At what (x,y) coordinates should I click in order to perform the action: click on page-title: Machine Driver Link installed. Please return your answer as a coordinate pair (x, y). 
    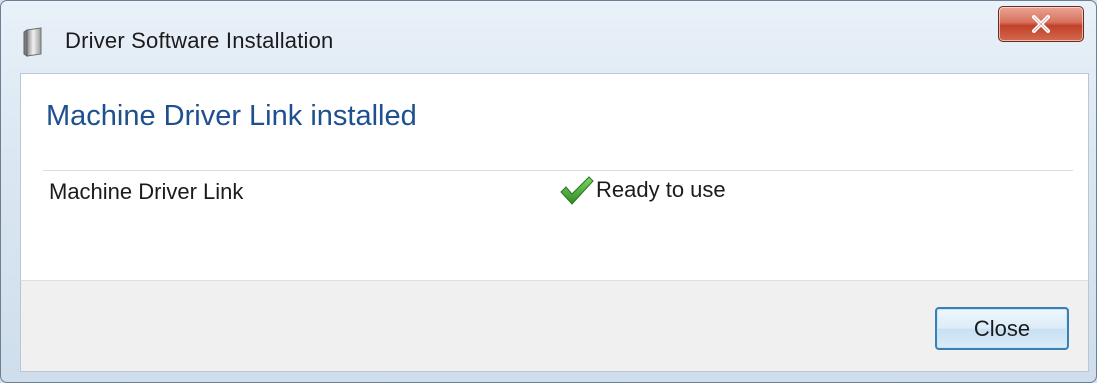
    Looking at the image, I should click on (231, 116).